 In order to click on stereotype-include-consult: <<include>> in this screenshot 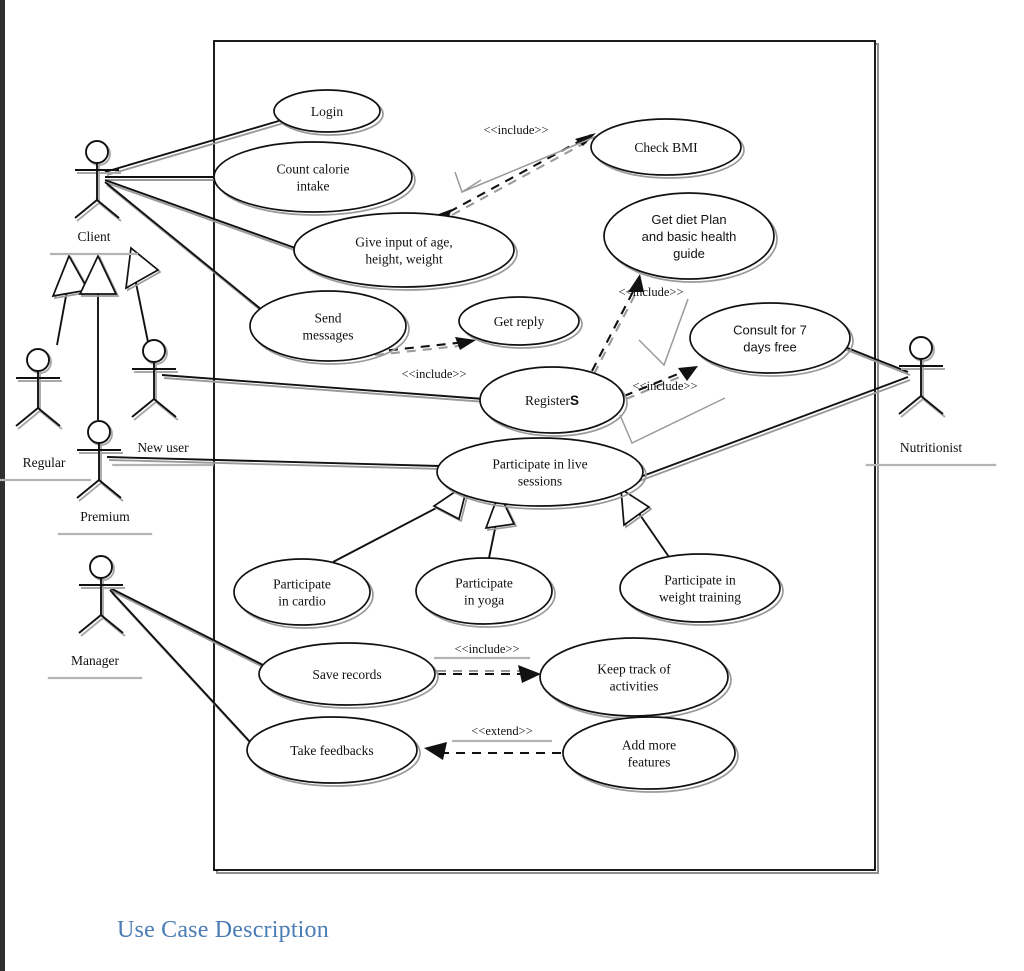, I will do `click(665, 386)`.